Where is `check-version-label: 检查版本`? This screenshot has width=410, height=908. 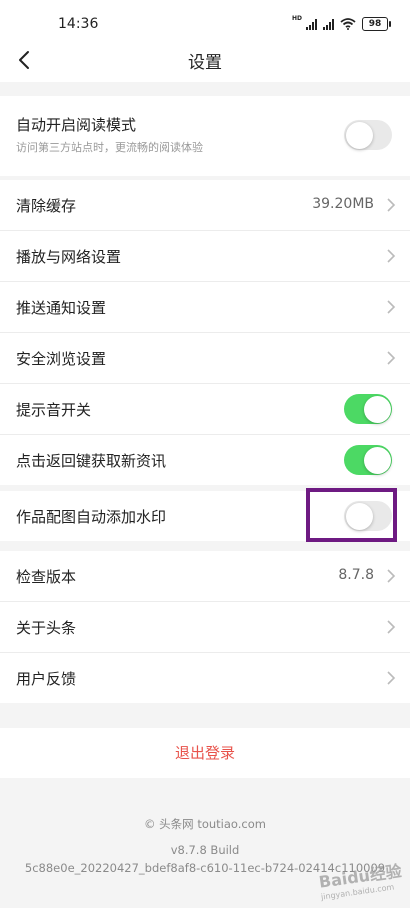 check-version-label: 检查版本 is located at coordinates (46, 577).